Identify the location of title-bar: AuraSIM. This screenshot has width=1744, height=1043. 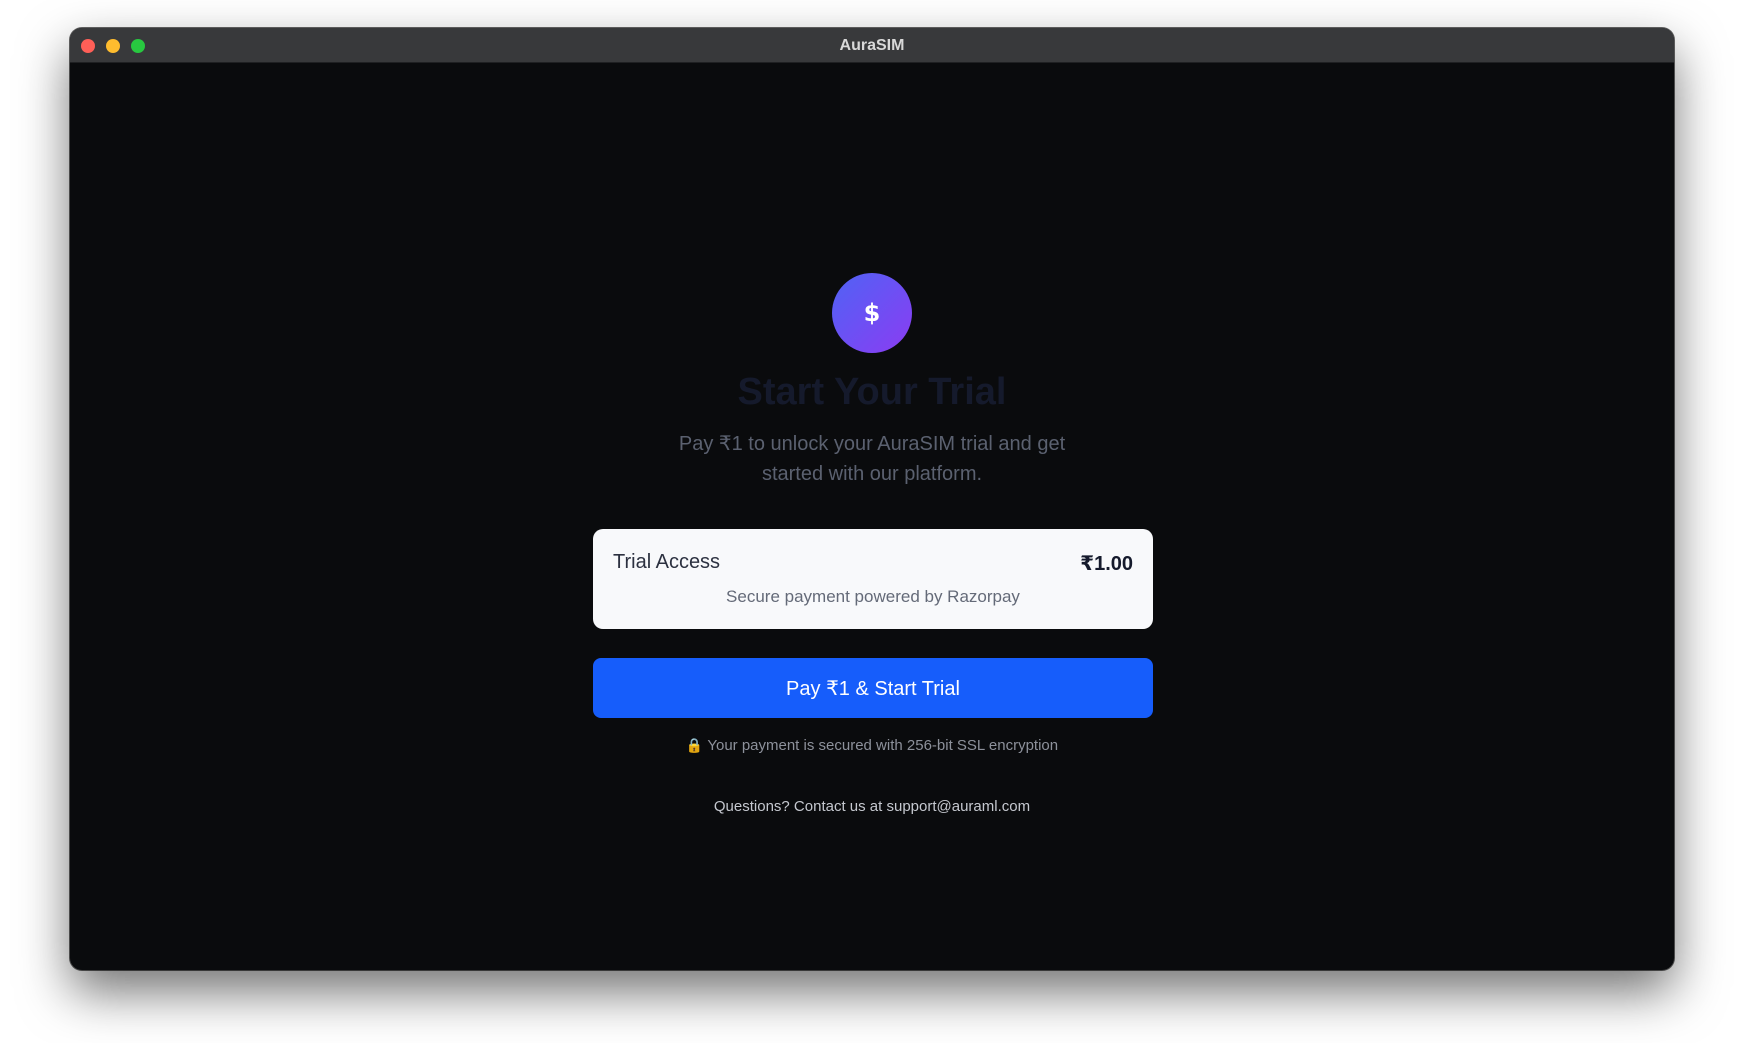
(872, 45).